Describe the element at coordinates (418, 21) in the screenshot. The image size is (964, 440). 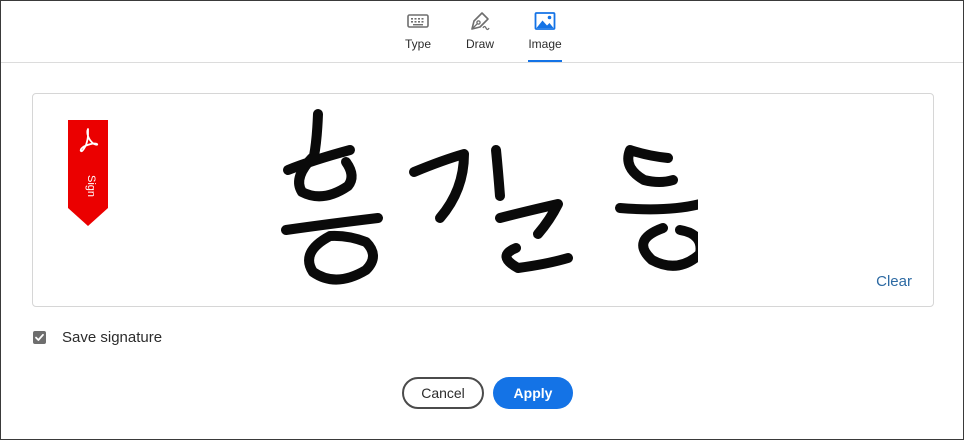
I see `keyboard-icon` at that location.